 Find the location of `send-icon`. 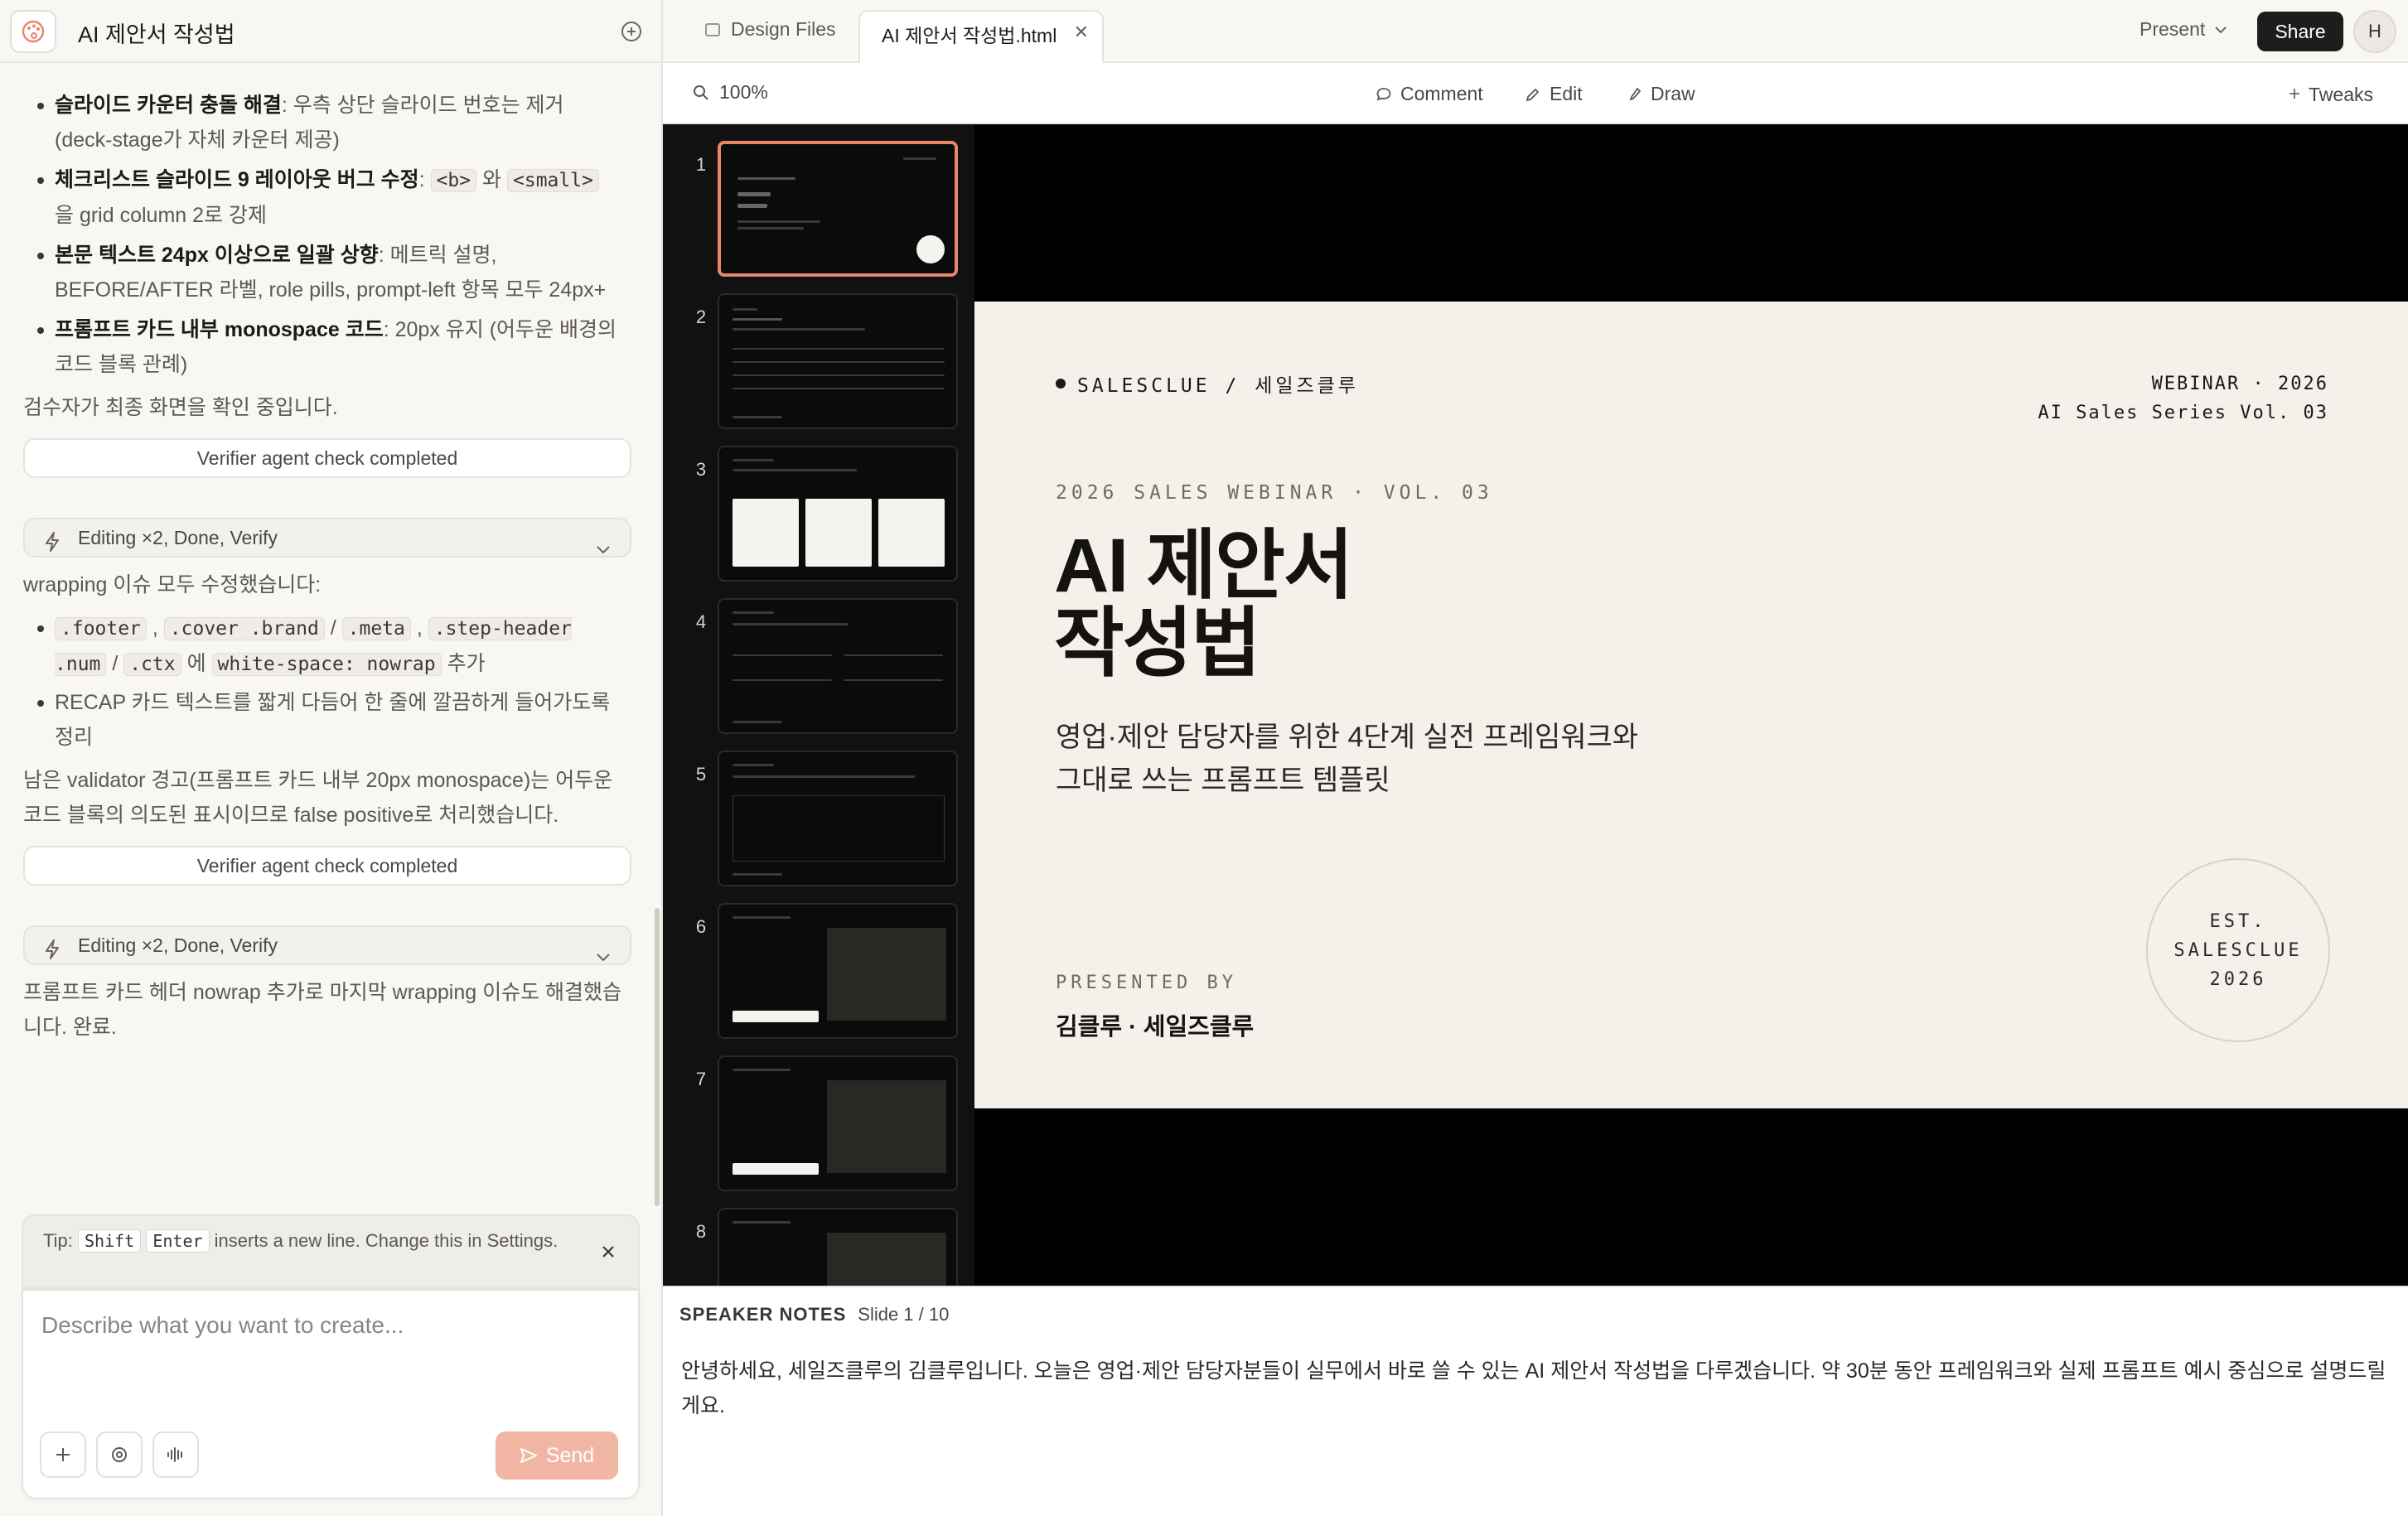

send-icon is located at coordinates (529, 1455).